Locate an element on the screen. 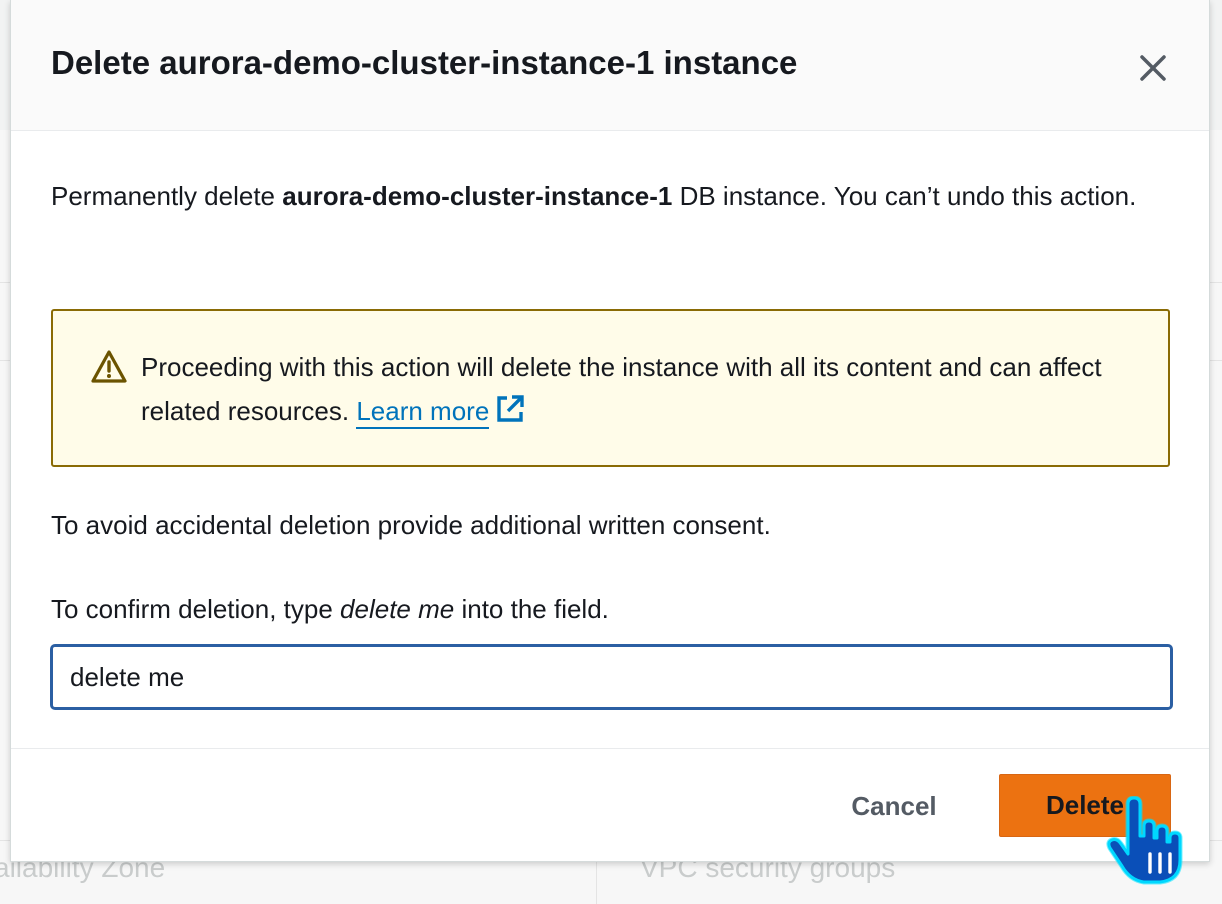 Image resolution: width=1222 pixels, height=904 pixels. description-prefix: Permanently delete is located at coordinates (167, 196).